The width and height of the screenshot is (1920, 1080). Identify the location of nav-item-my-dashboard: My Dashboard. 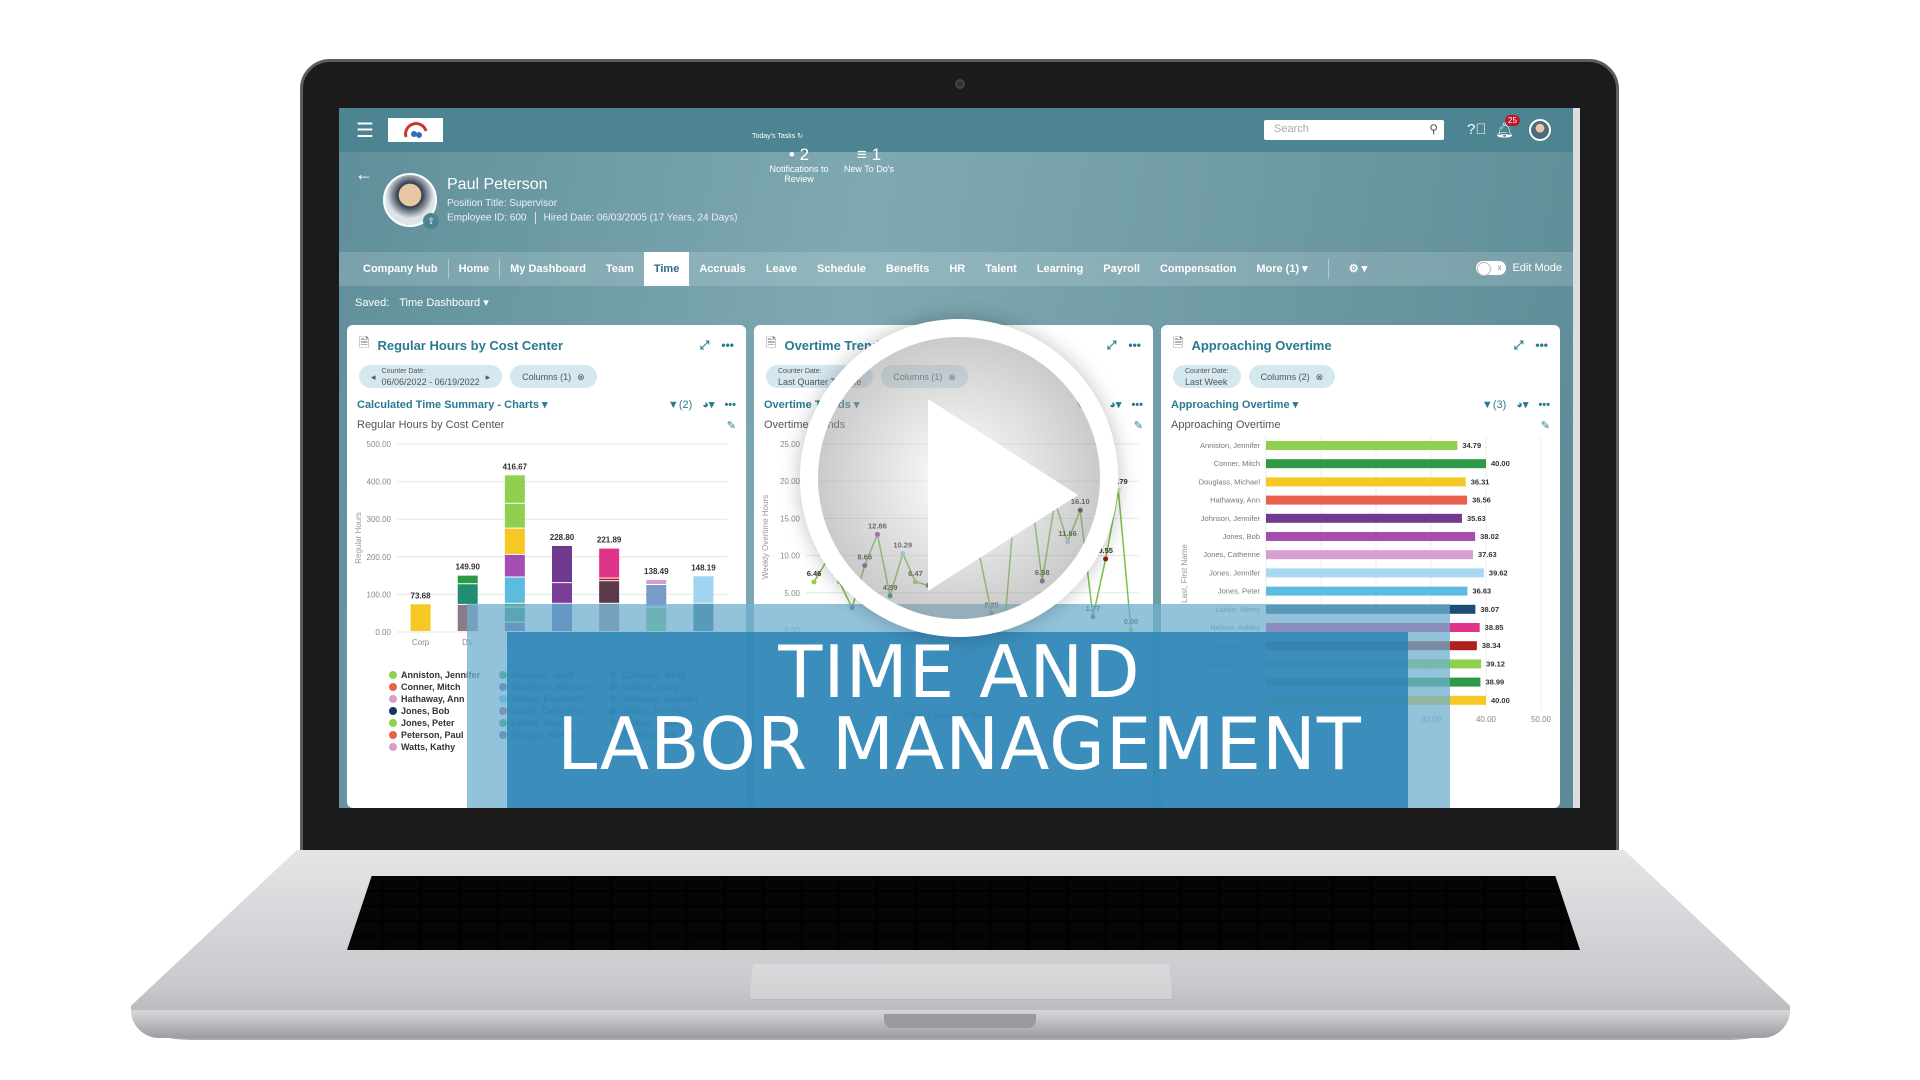
(548, 269).